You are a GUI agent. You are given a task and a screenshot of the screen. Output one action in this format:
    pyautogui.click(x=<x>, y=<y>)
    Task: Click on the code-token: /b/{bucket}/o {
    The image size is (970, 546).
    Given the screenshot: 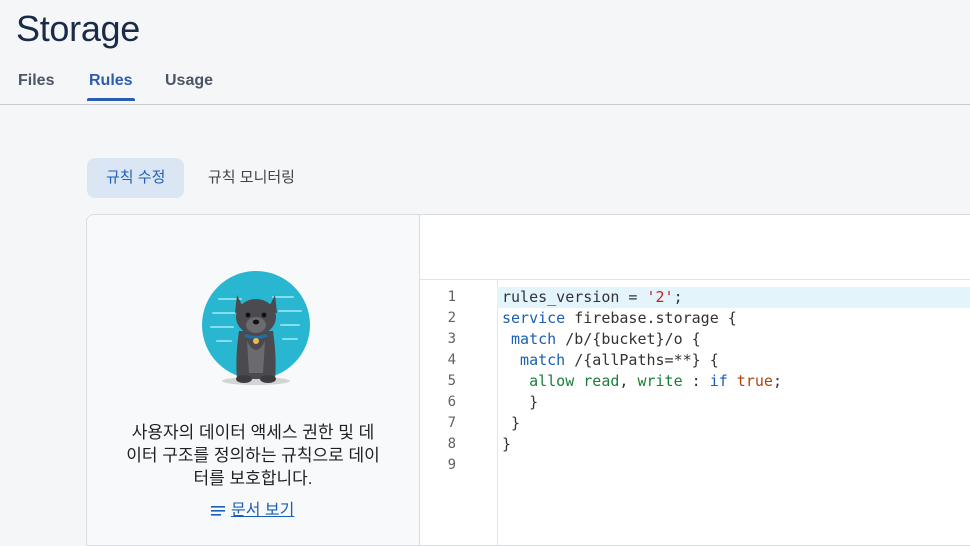 What is the action you would take?
    pyautogui.click(x=628, y=339)
    